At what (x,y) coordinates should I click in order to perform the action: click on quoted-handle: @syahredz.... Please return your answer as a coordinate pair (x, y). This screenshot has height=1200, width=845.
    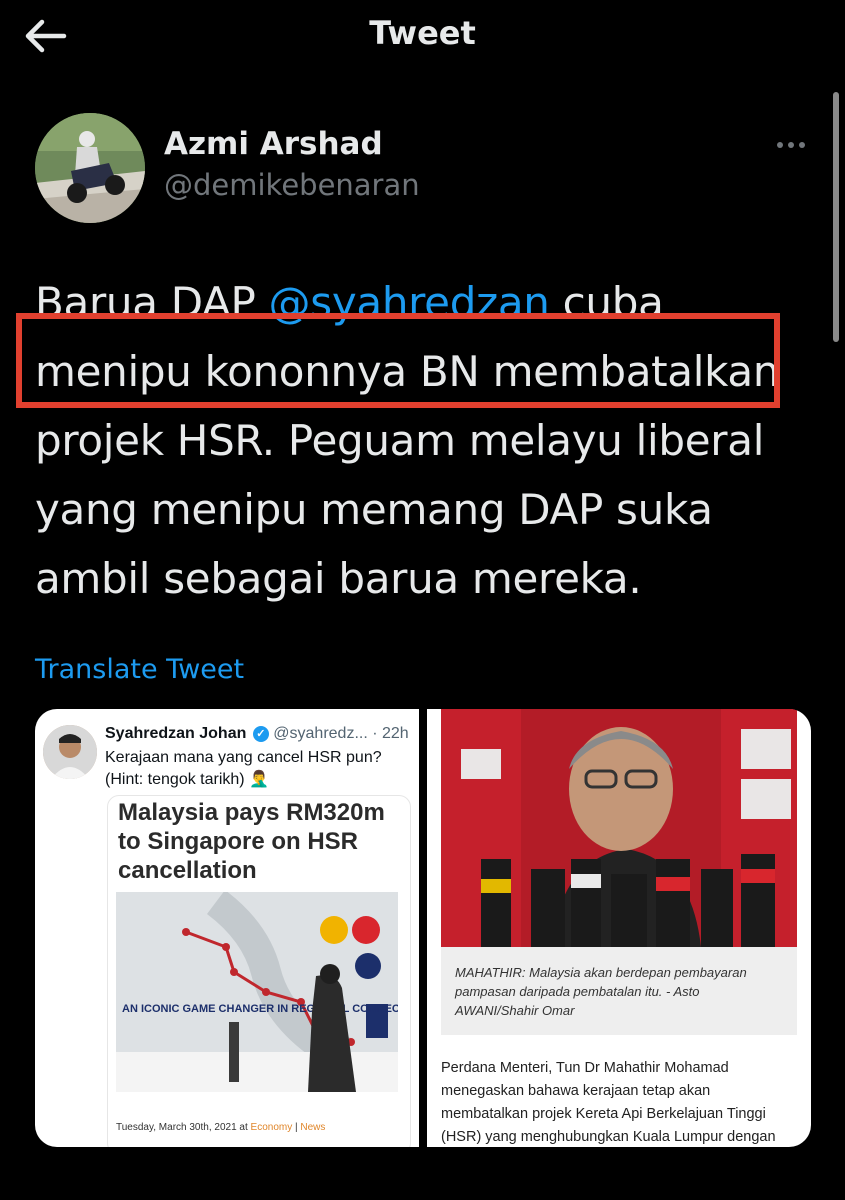
    Looking at the image, I should click on (320, 733).